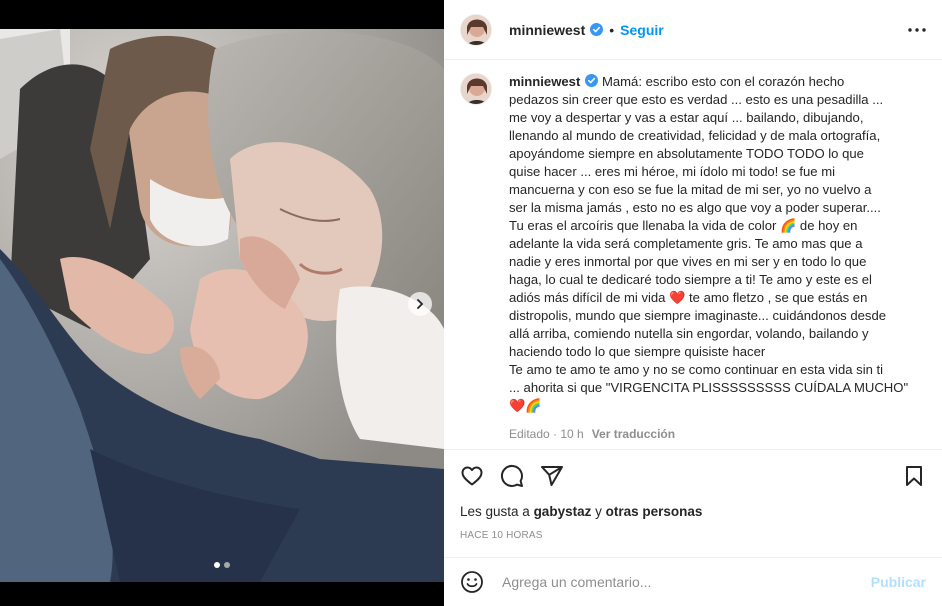 The width and height of the screenshot is (942, 606). What do you see at coordinates (222, 565) in the screenshot?
I see `carousel-indicator` at bounding box center [222, 565].